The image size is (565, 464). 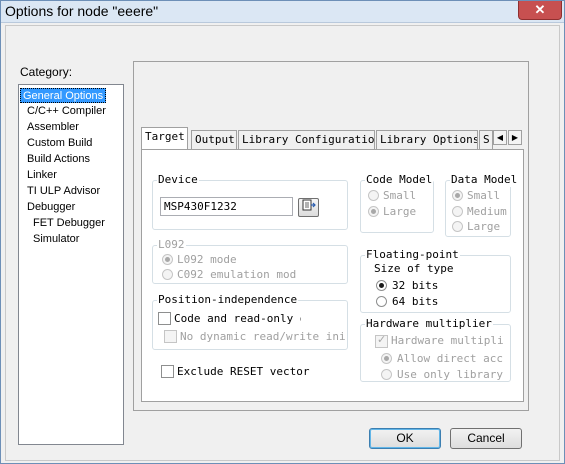 I want to click on code-model-large-radio, so click(x=373, y=211).